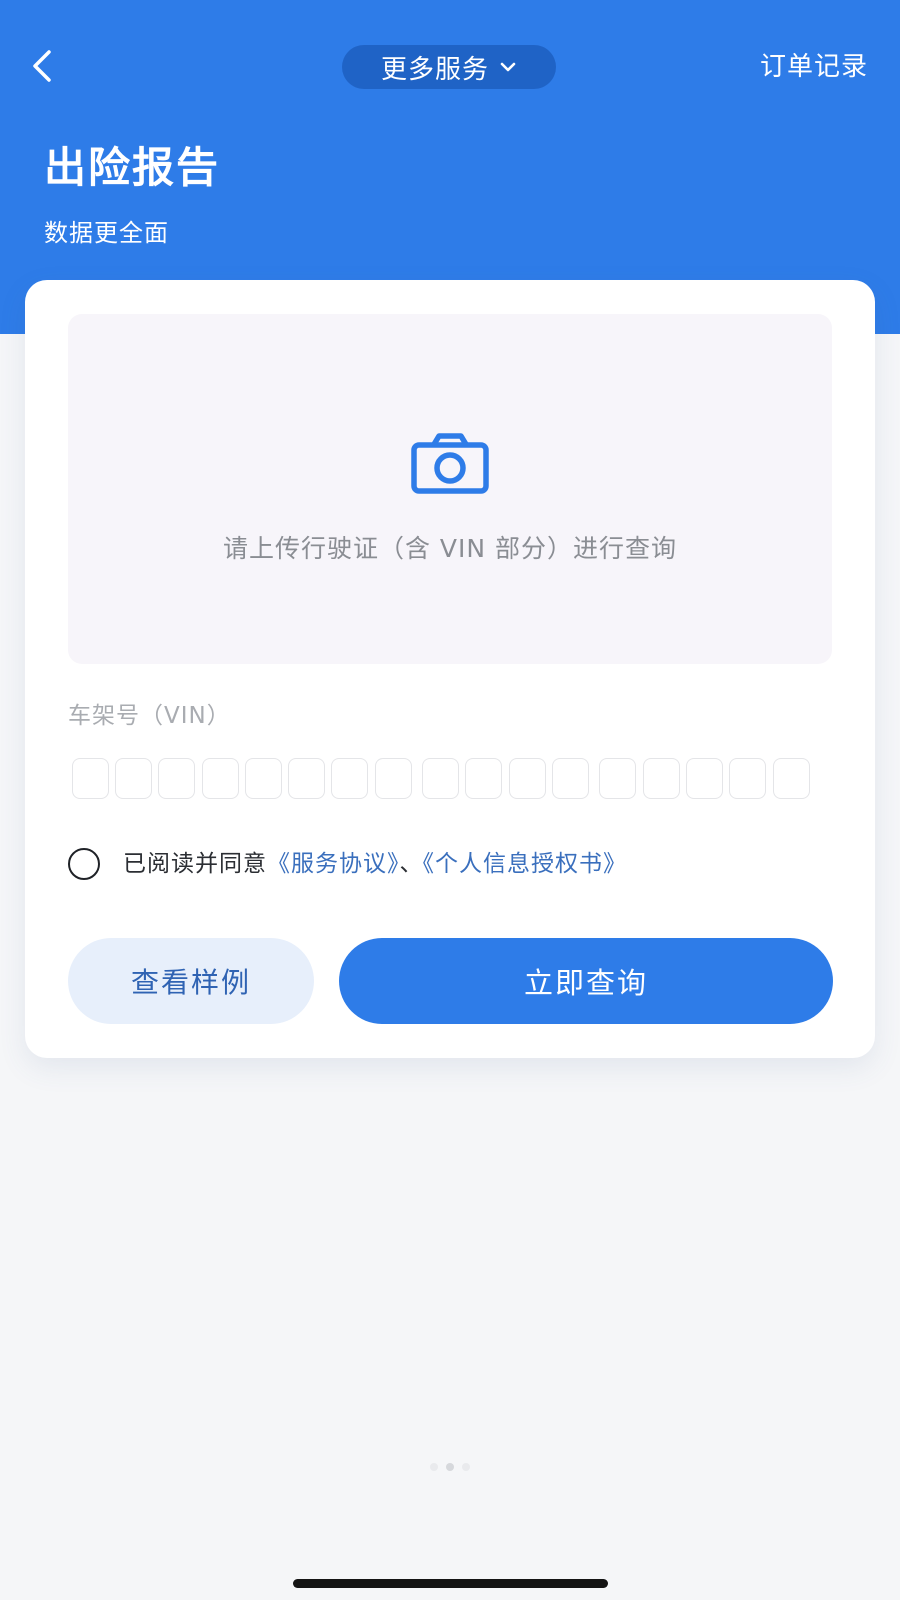  I want to click on page-title: 出险报告, so click(132, 167).